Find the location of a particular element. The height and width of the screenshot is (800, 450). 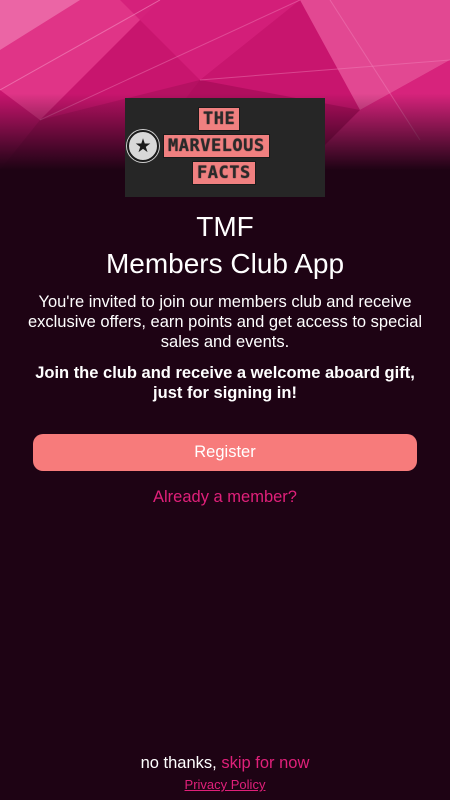

already-member-link: Already a member? is located at coordinates (225, 497).